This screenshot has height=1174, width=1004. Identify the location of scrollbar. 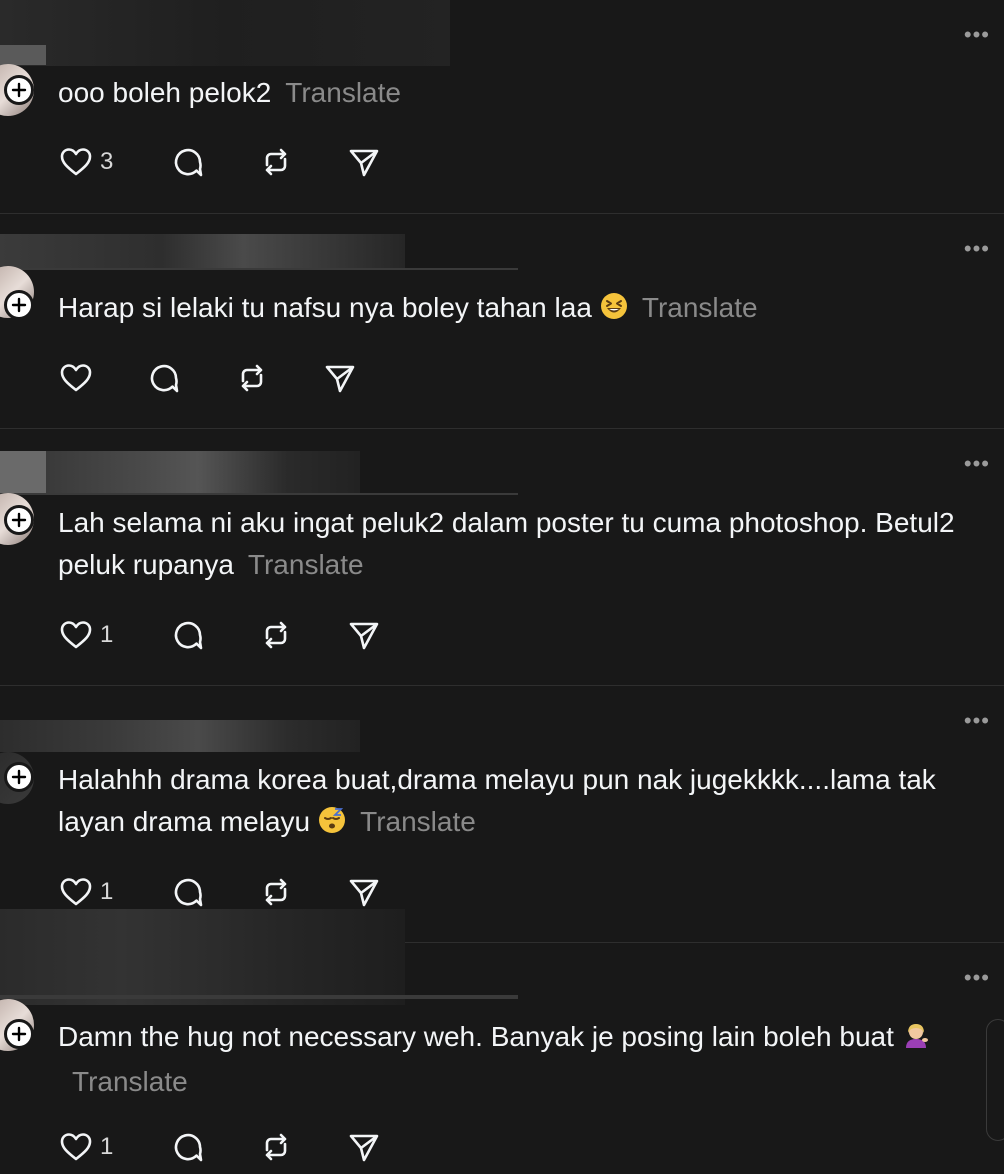
(995, 1080).